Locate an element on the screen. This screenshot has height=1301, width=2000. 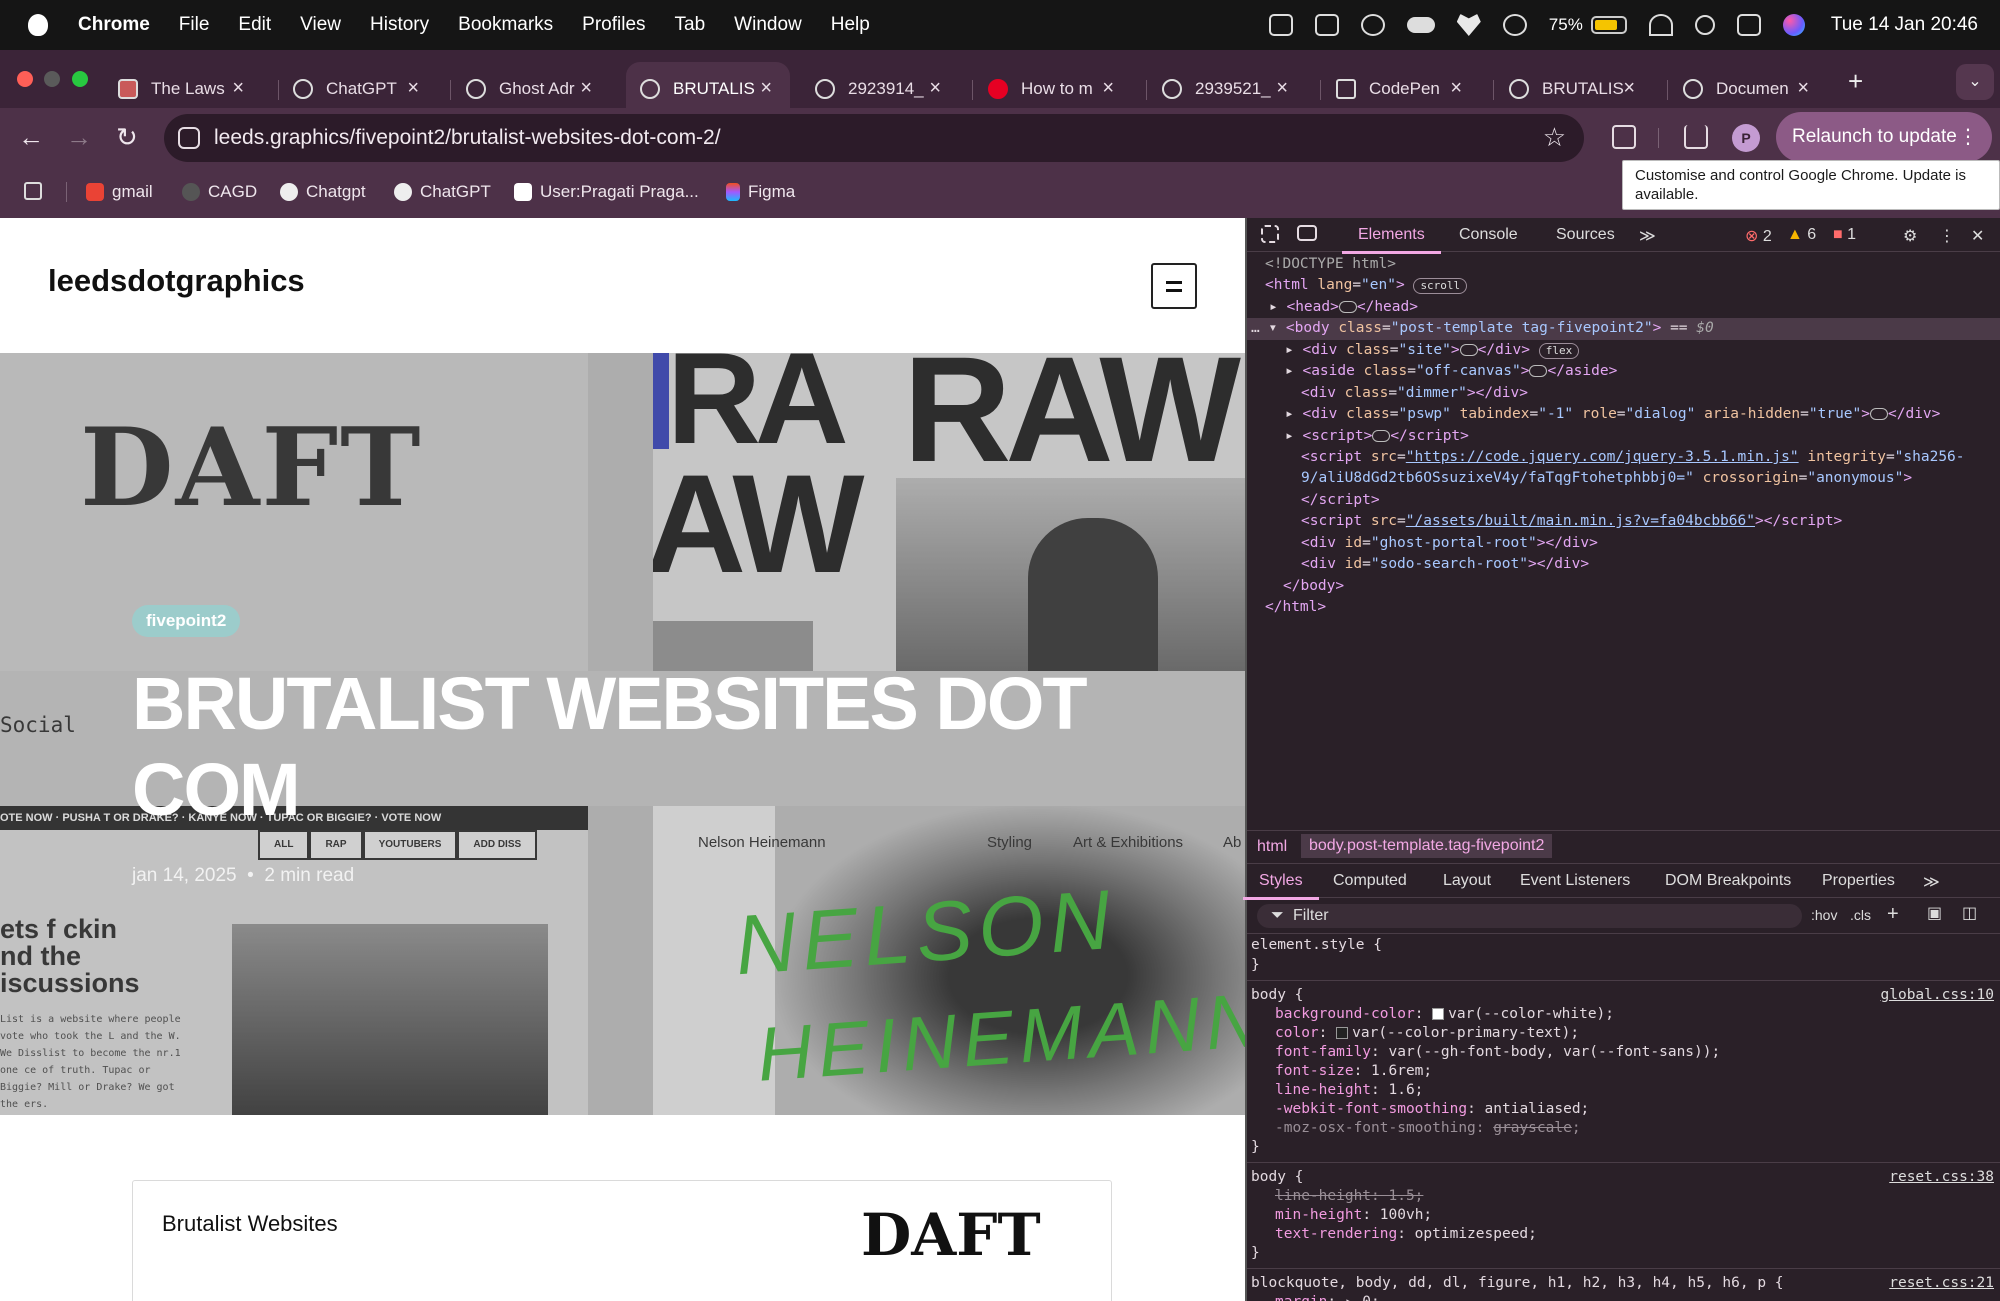
tab-elements: Elements is located at coordinates (1391, 240).